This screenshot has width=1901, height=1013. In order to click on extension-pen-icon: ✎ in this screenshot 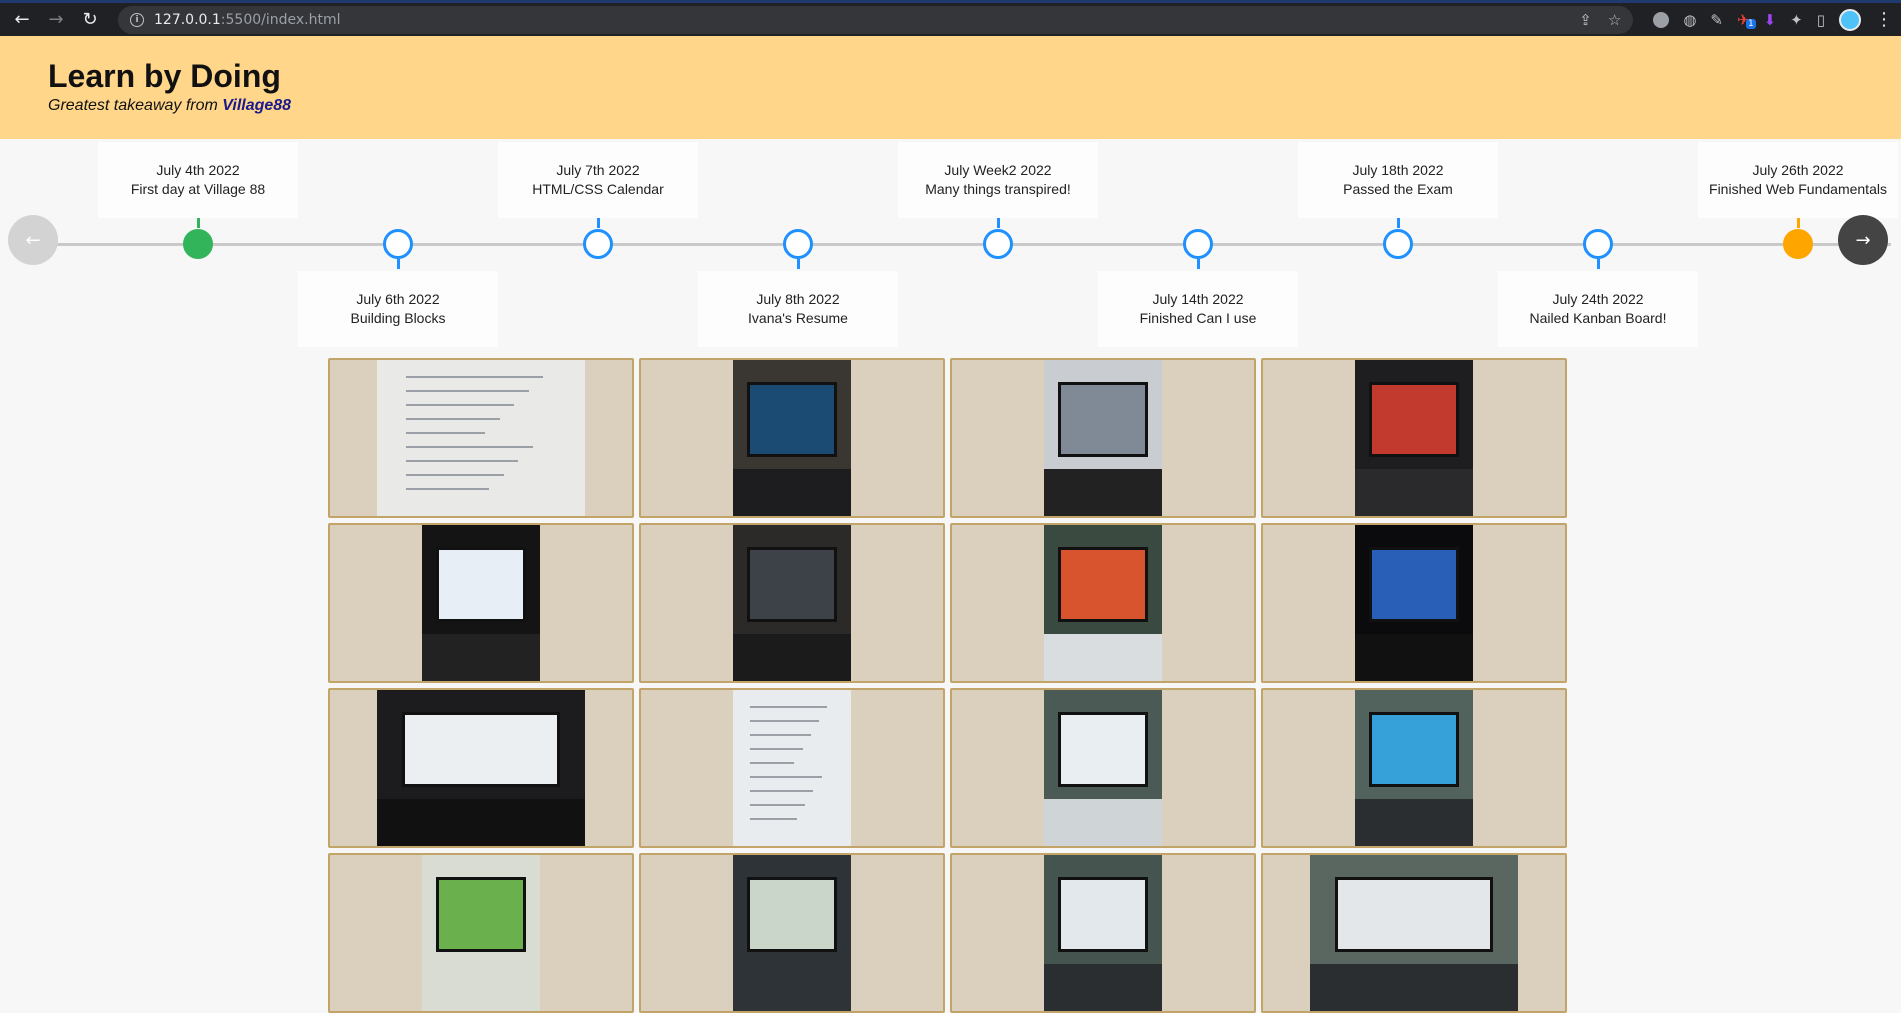, I will do `click(1716, 20)`.